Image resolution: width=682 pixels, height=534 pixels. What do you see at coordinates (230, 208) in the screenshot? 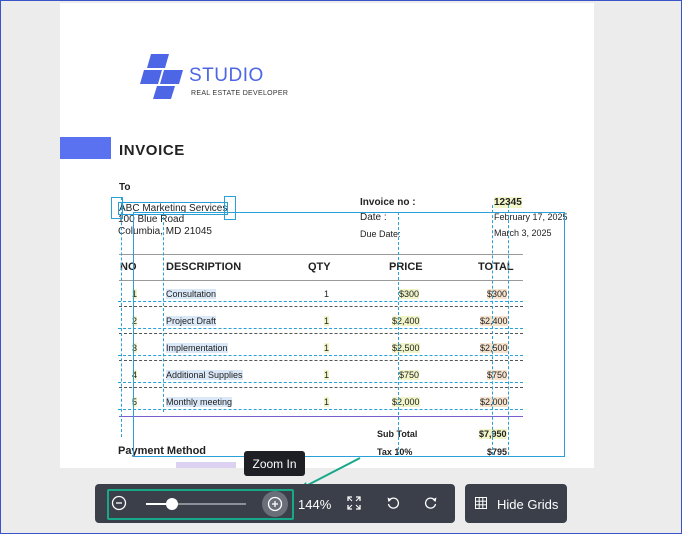
I see `grid-handle-right` at bounding box center [230, 208].